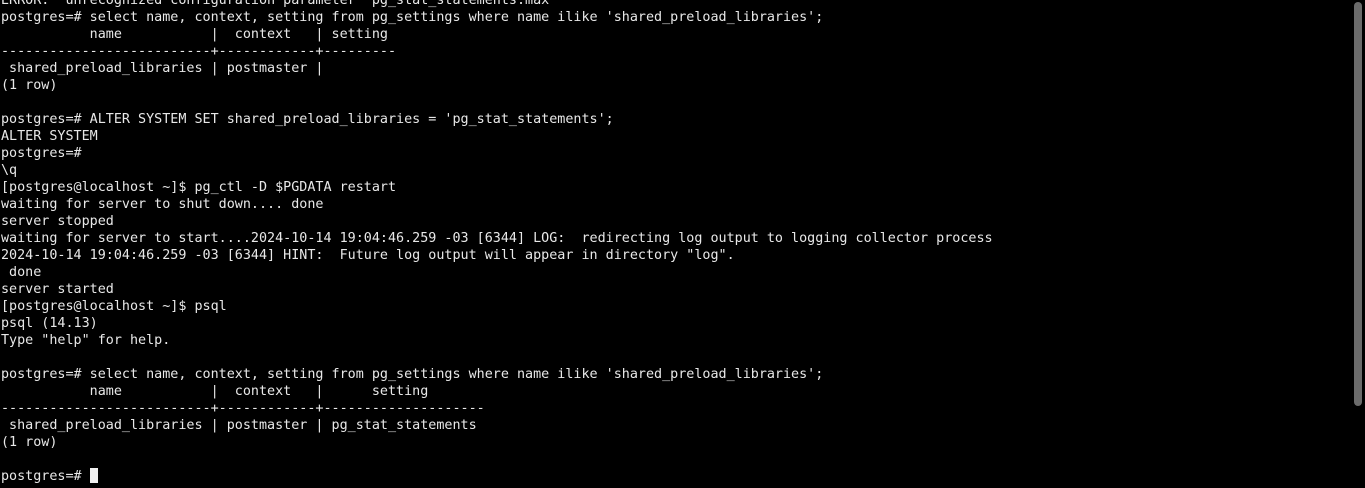  What do you see at coordinates (45, 476) in the screenshot?
I see `shell-prompt: postgres=#` at bounding box center [45, 476].